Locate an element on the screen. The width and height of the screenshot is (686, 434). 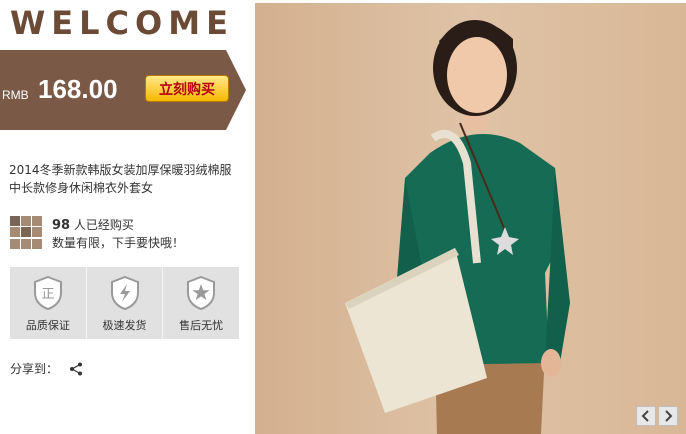
guarantee-label: 极速发货 is located at coordinates (124, 325).